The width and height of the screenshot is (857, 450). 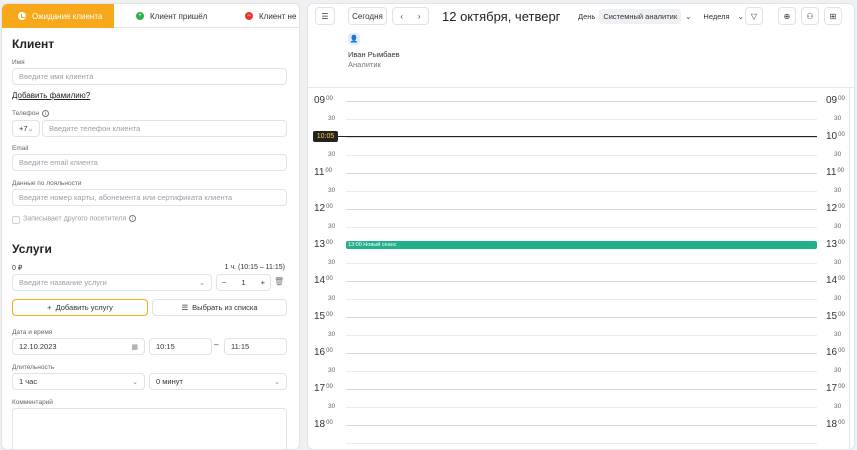 I want to click on hour-label-right: 0900, so click(x=835, y=100).